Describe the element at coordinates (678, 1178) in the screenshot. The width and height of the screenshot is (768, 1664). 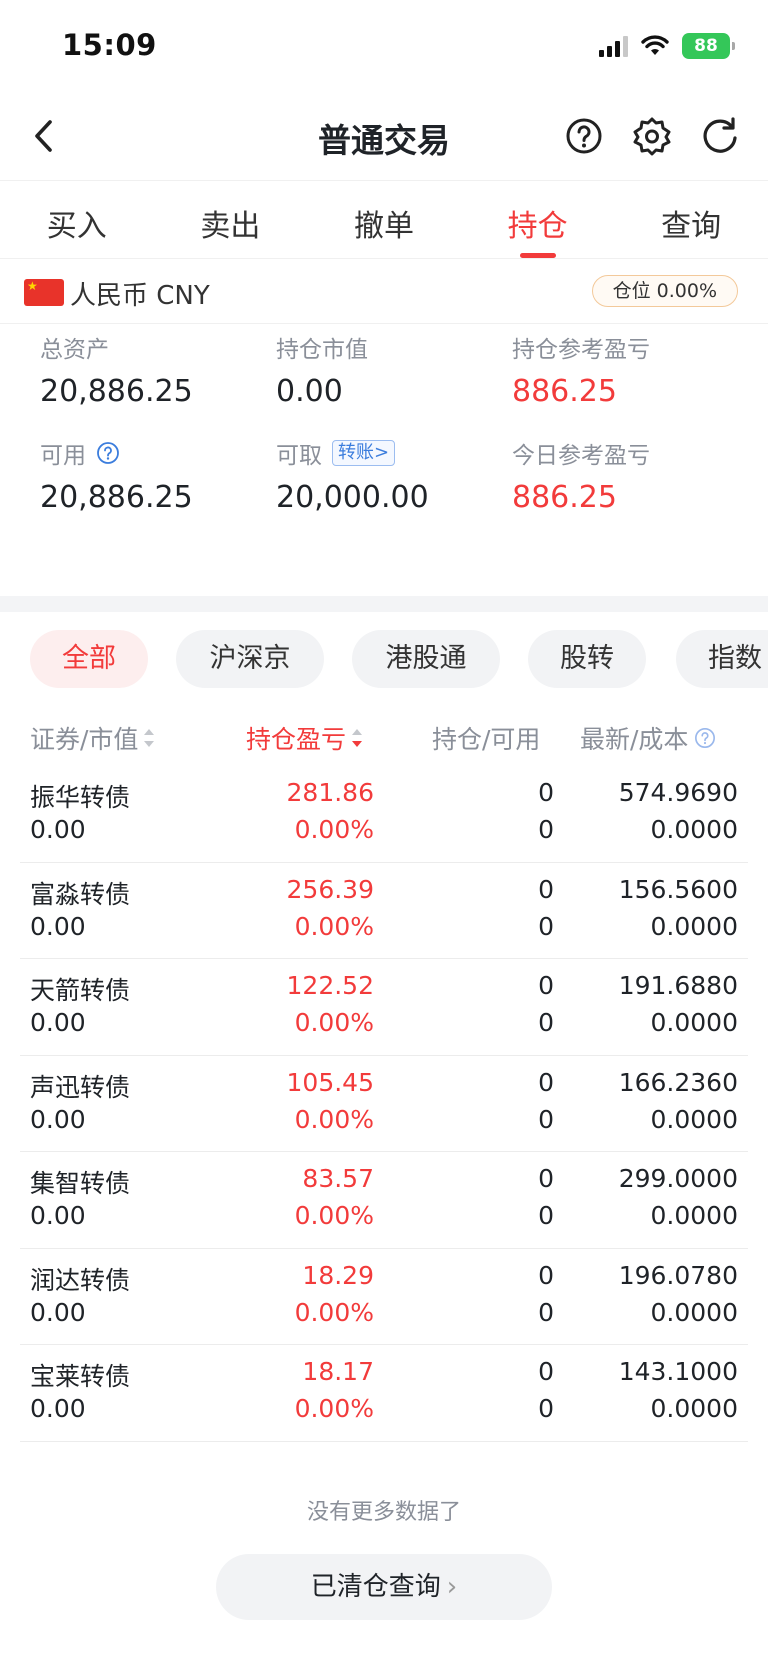
I see `last-price: 299.0000` at that location.